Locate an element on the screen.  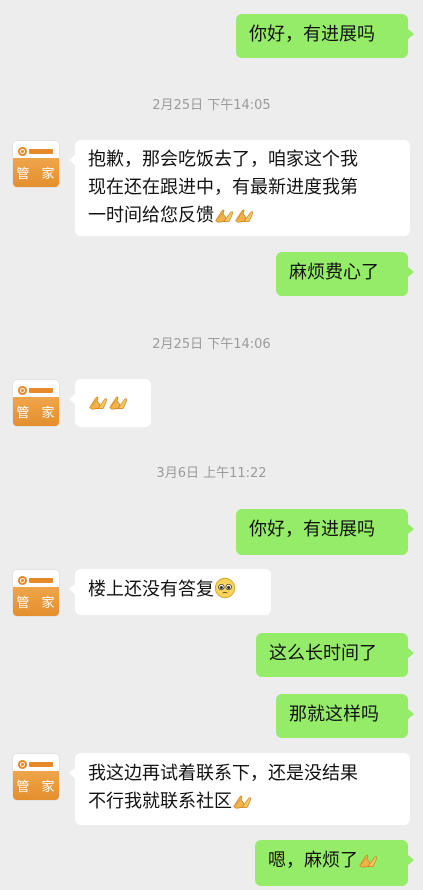
message-text: 现在还在跟进中，有最新进度我第 is located at coordinates (223, 187).